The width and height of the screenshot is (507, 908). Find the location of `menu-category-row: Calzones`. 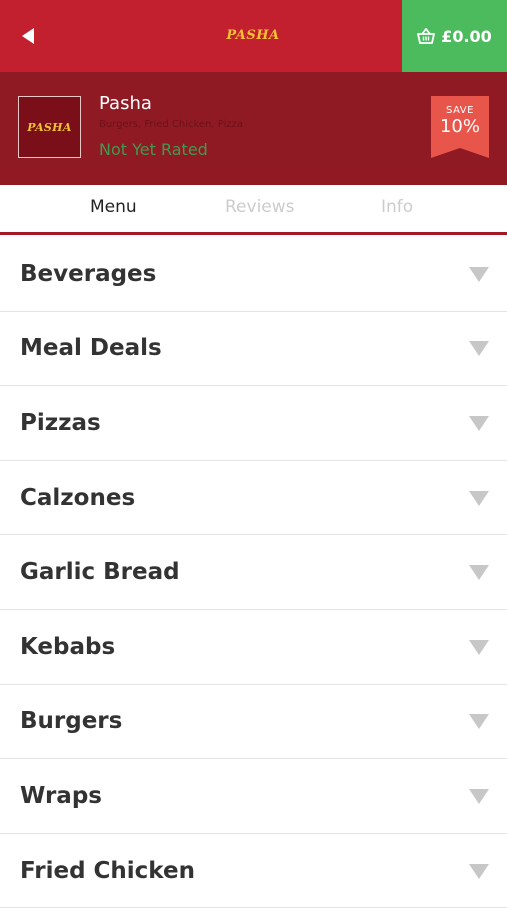

menu-category-row: Calzones is located at coordinates (253, 498).